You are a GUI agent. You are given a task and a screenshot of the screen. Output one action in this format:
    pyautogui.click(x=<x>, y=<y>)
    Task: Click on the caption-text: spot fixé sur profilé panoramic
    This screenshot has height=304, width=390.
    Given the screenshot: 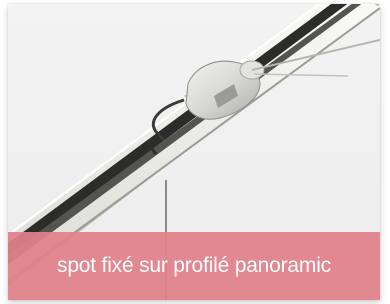 What is the action you would take?
    pyautogui.click(x=194, y=265)
    